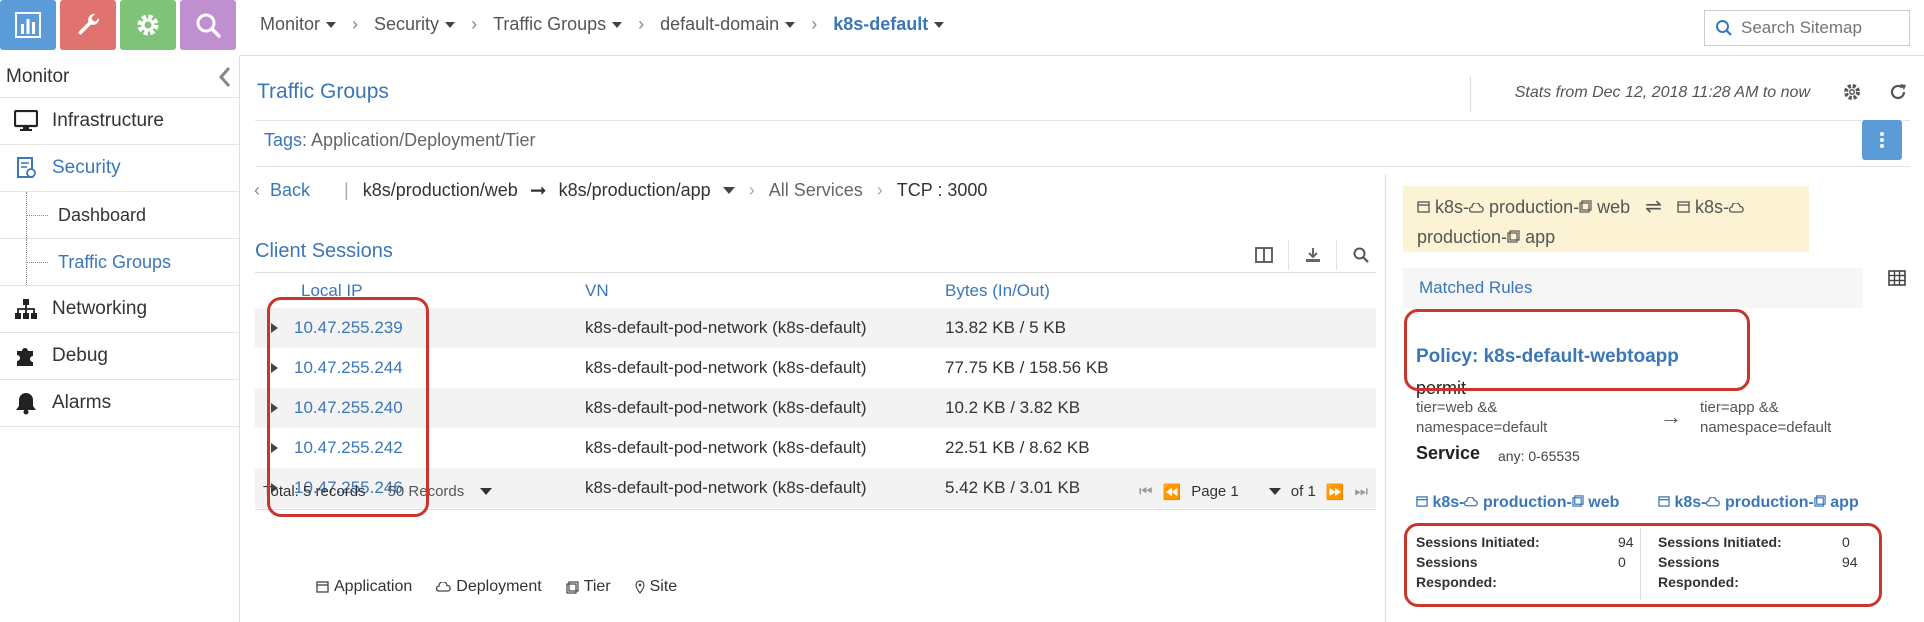 The width and height of the screenshot is (1924, 622). Describe the element at coordinates (28, 25) in the screenshot. I see `monitor-app-button` at that location.